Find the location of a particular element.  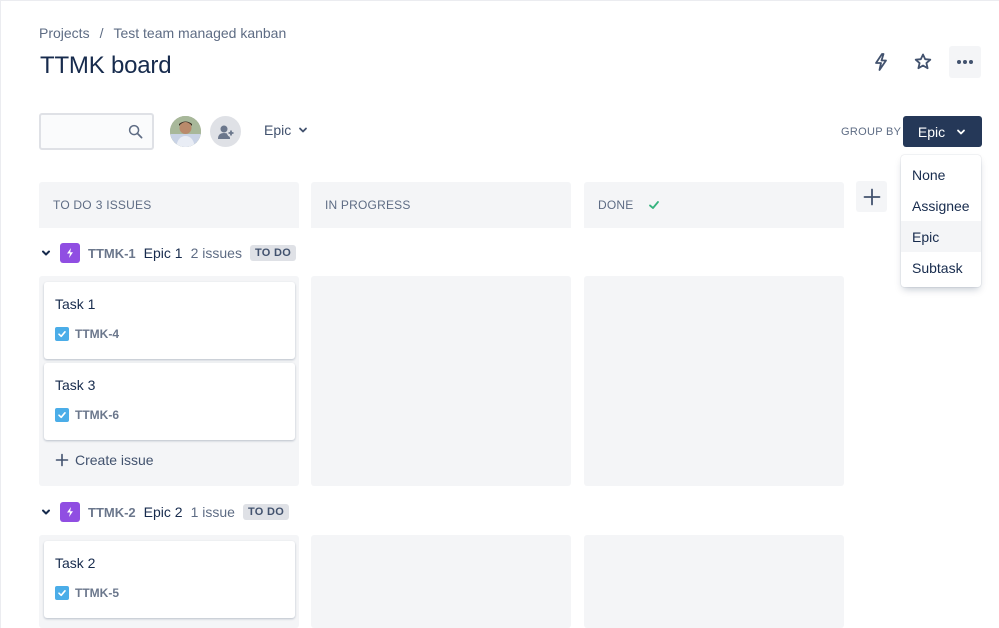

card-title: Task 2 is located at coordinates (75, 563).